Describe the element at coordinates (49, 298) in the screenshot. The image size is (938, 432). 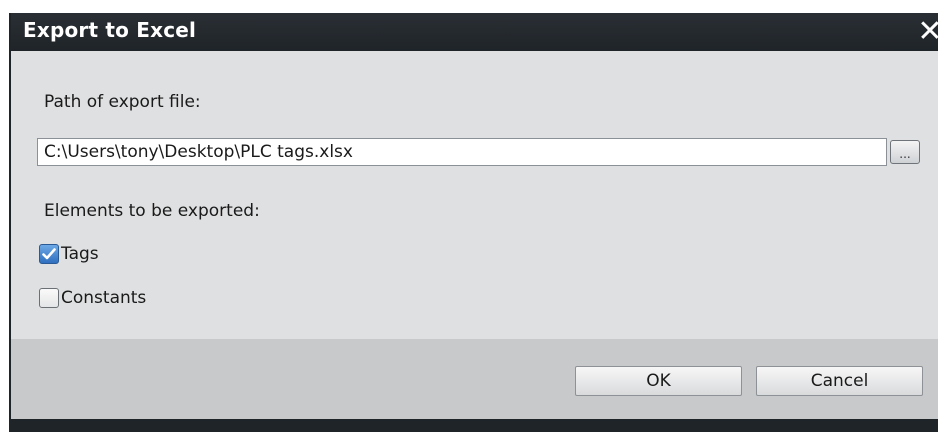
I see `constants-checkbox` at that location.